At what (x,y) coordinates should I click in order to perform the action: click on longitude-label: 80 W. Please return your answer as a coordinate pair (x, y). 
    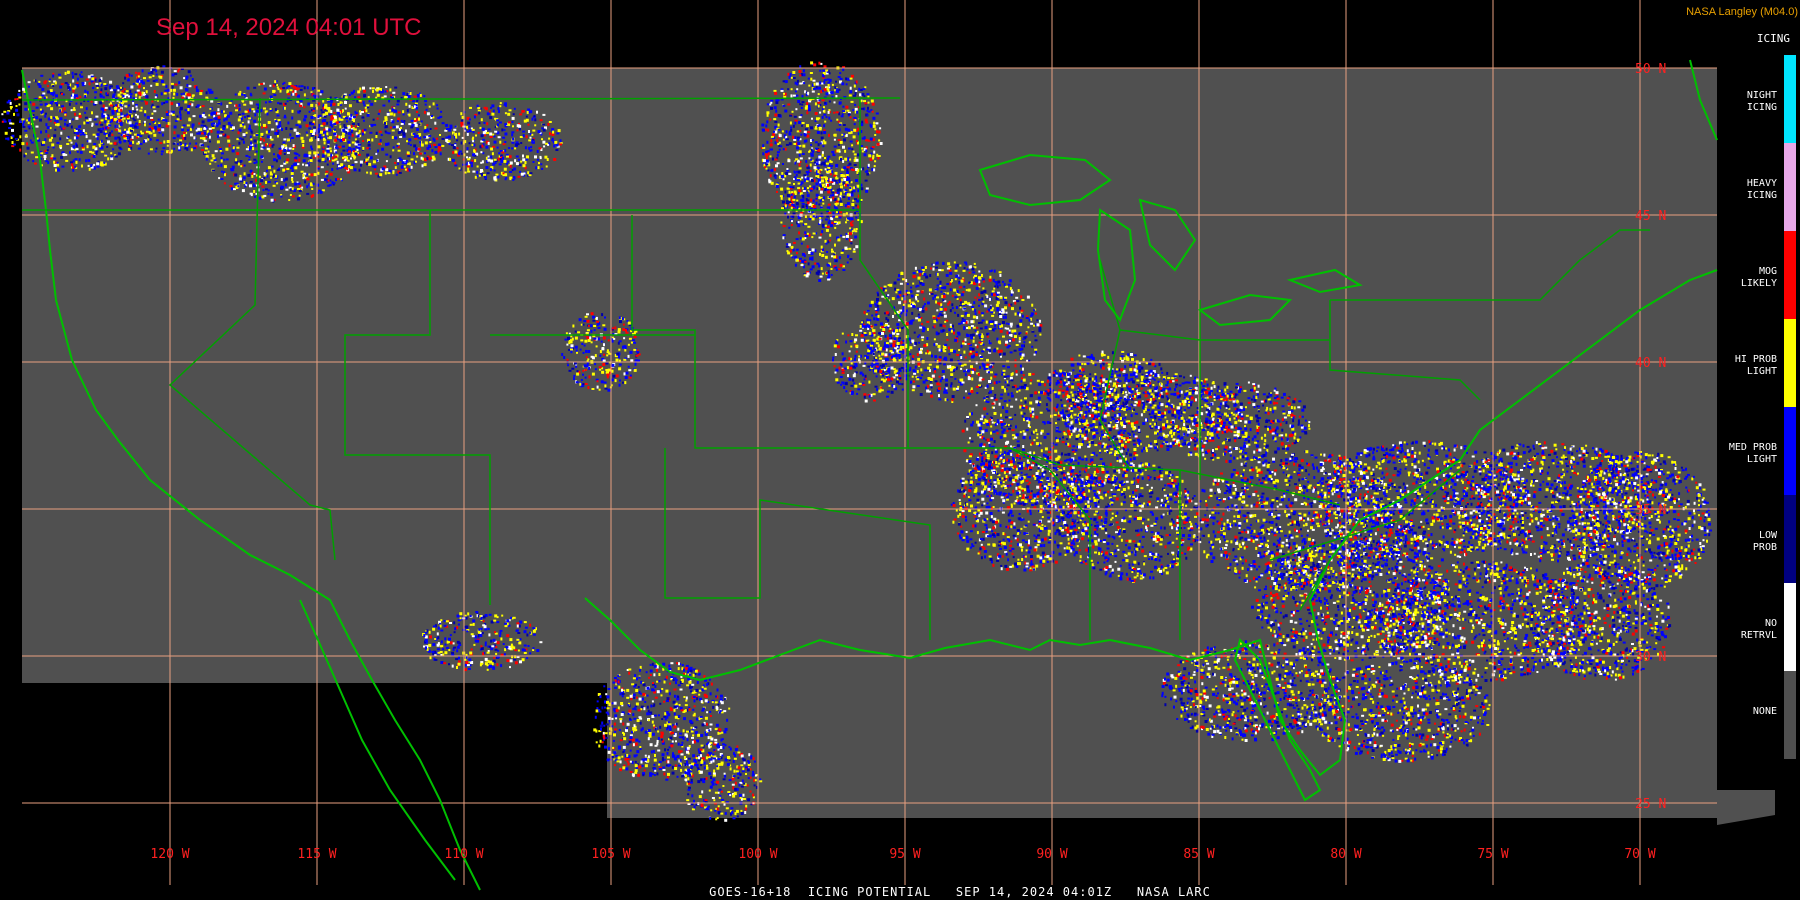
    Looking at the image, I should click on (1345, 854).